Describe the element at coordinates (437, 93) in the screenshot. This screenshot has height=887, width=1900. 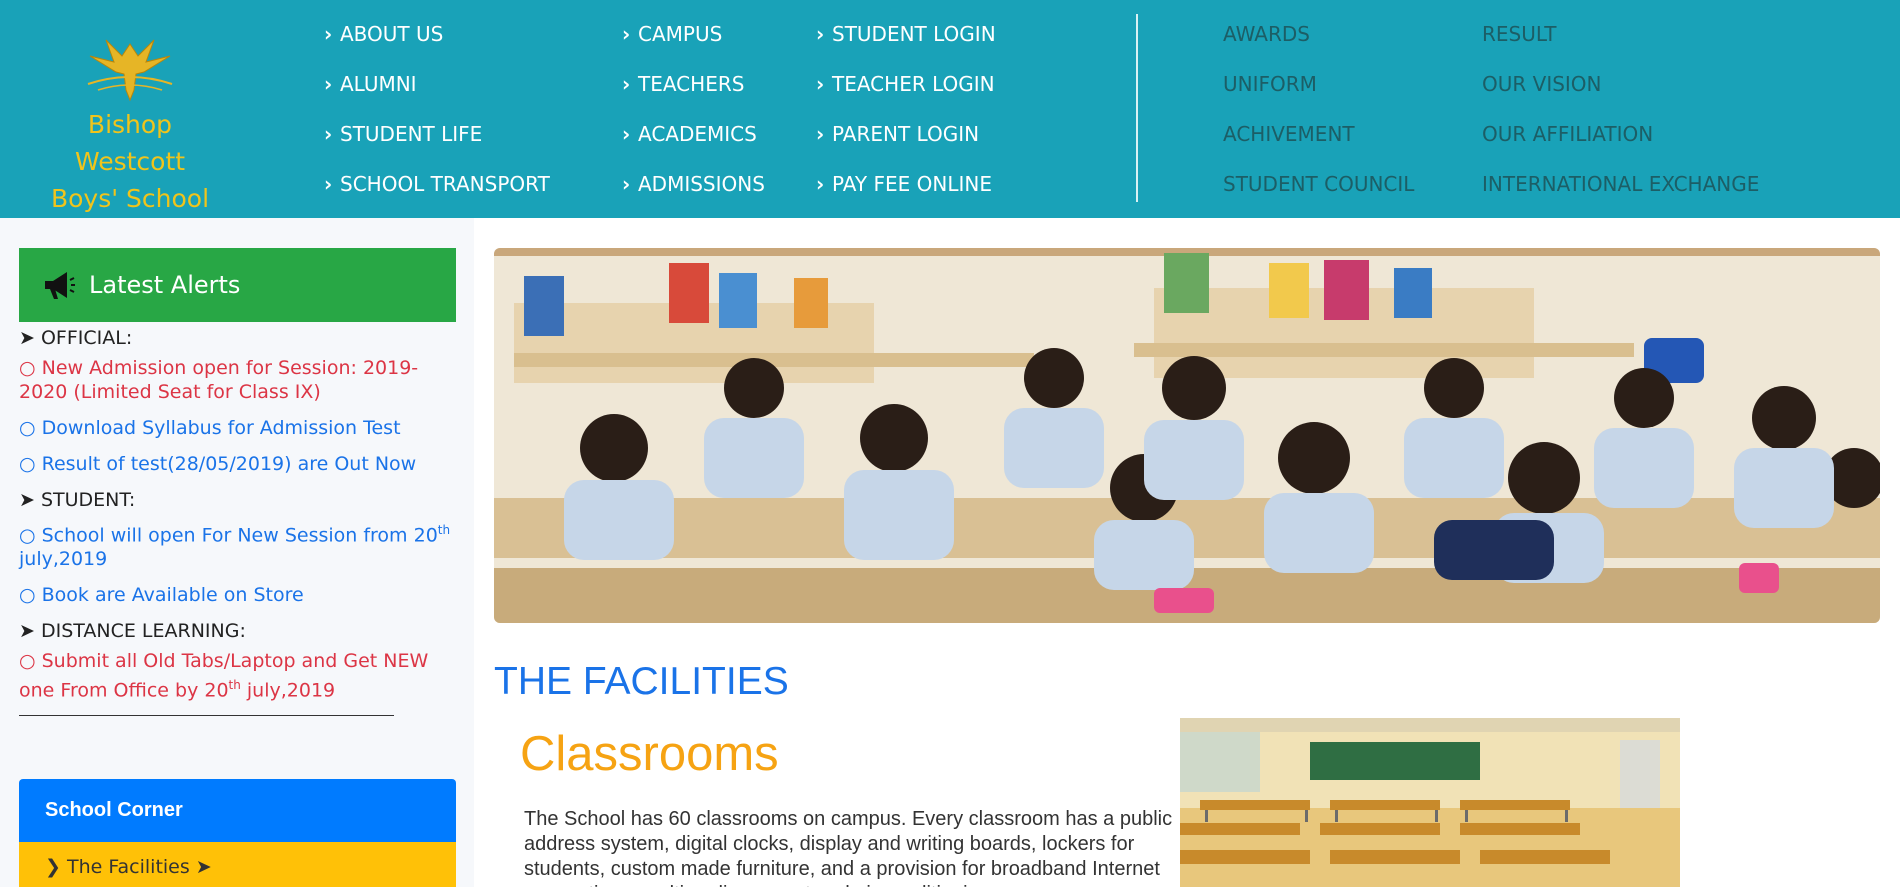
I see `nav-alumni: › ALUMNI` at that location.